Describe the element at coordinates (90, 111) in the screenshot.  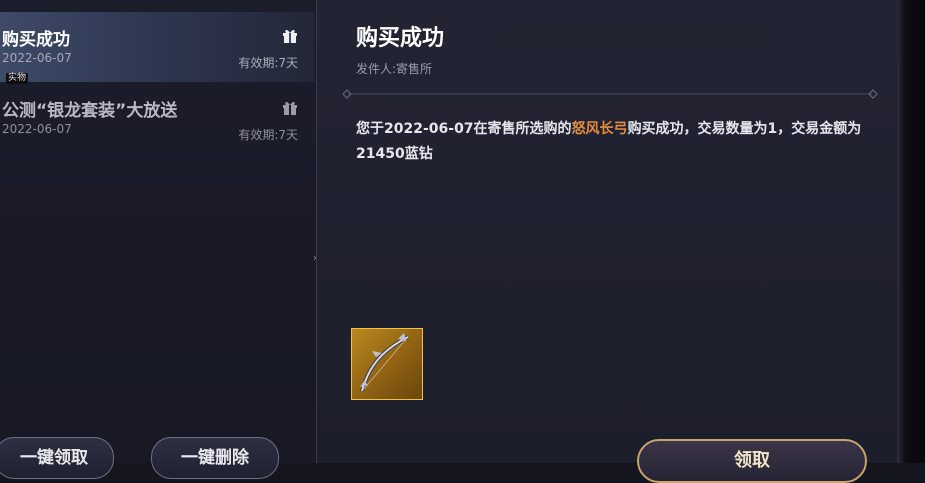
I see `mail-item-title: 公测“银龙套装”大放送` at that location.